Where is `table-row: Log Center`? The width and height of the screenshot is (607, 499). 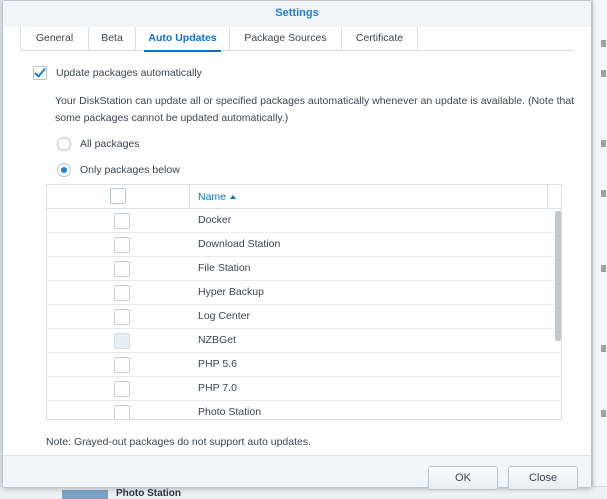
table-row: Log Center is located at coordinates (304, 317).